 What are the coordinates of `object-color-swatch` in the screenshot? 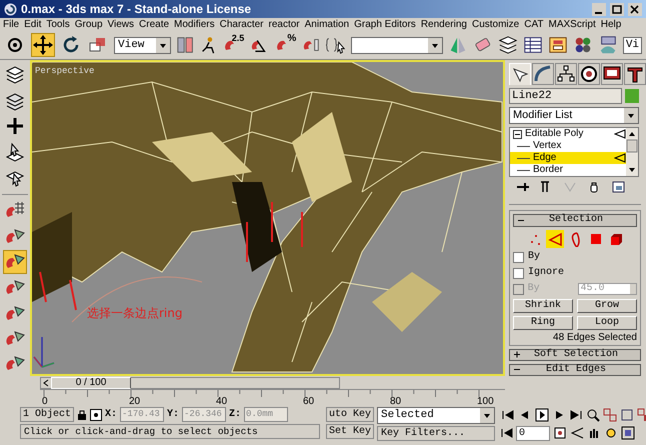 It's located at (632, 96).